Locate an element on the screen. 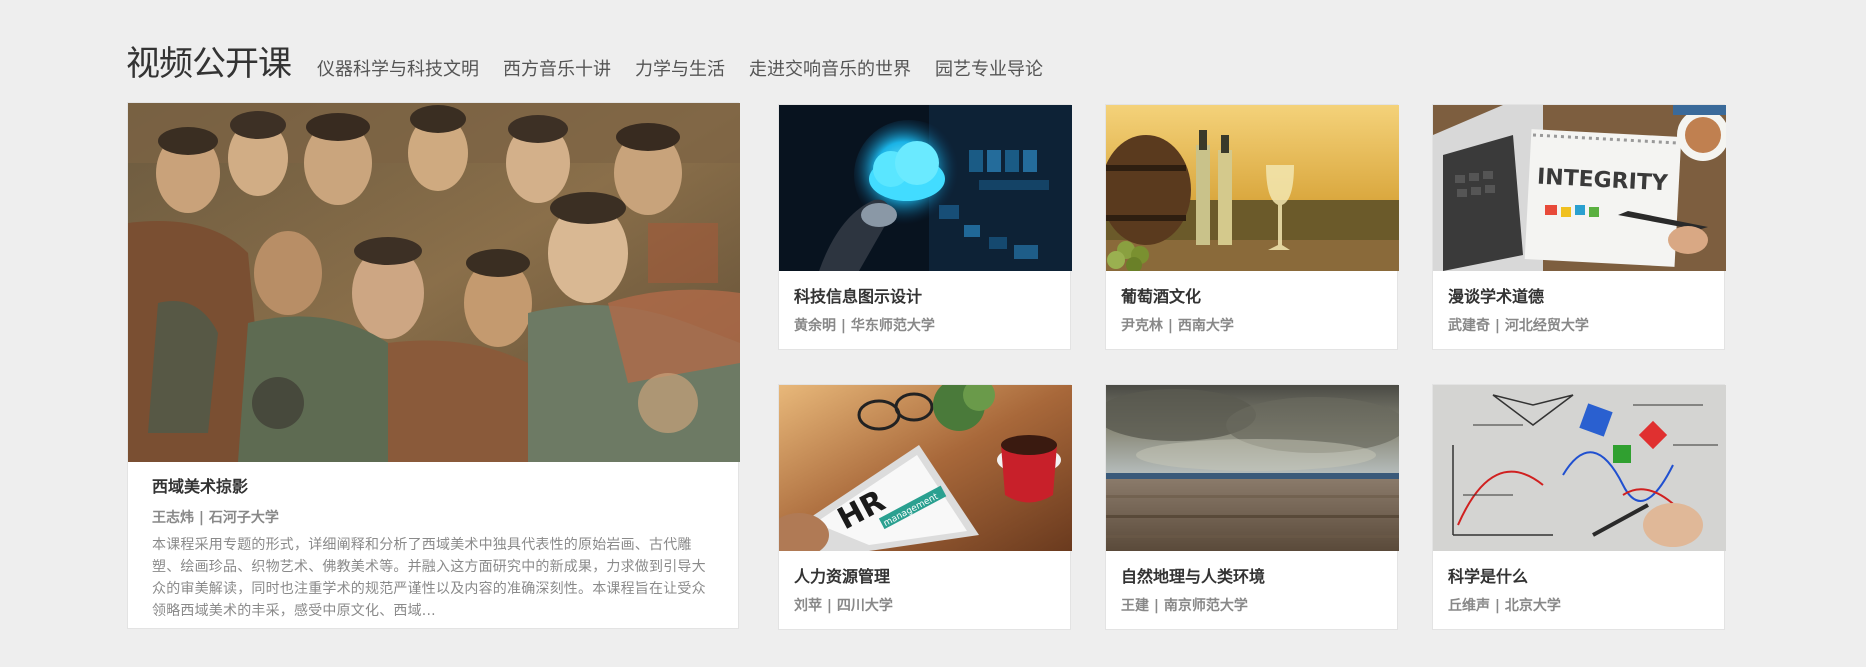 Image resolution: width=1866 pixels, height=667 pixels. cloud-technology-image is located at coordinates (925, 188).